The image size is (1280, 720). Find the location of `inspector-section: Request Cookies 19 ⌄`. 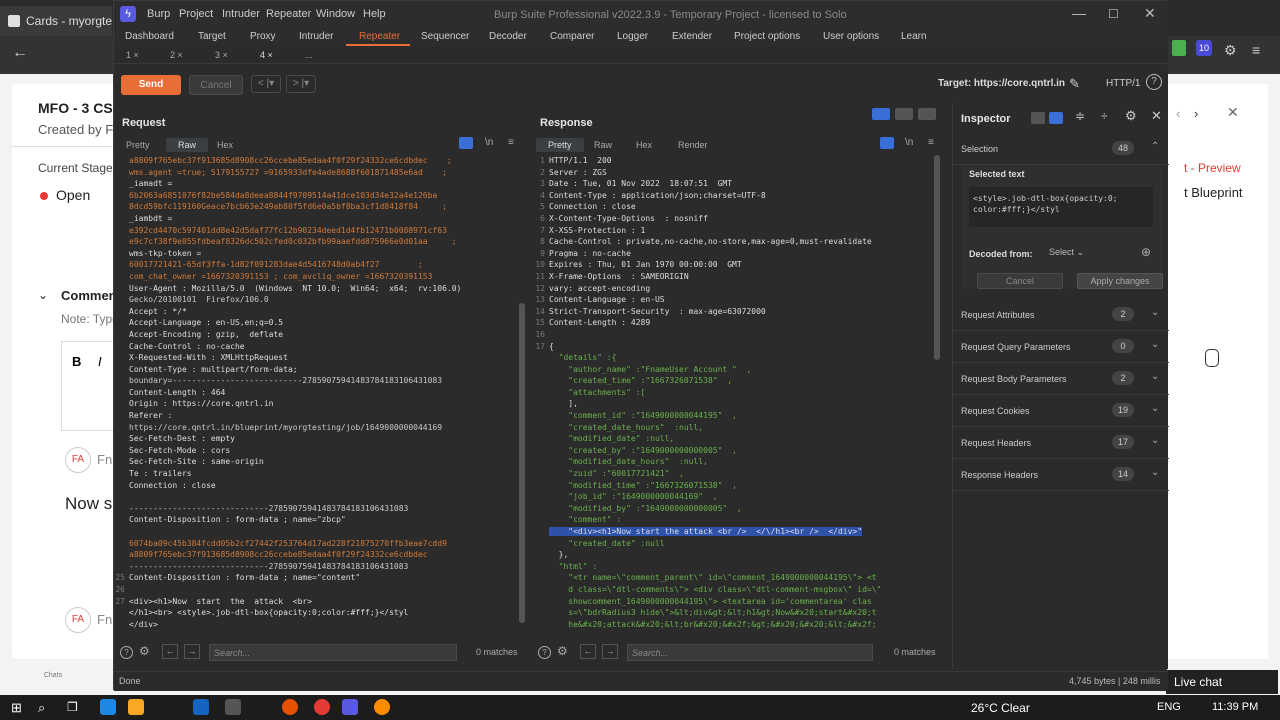

inspector-section: Request Cookies 19 ⌄ is located at coordinates (1061, 411).